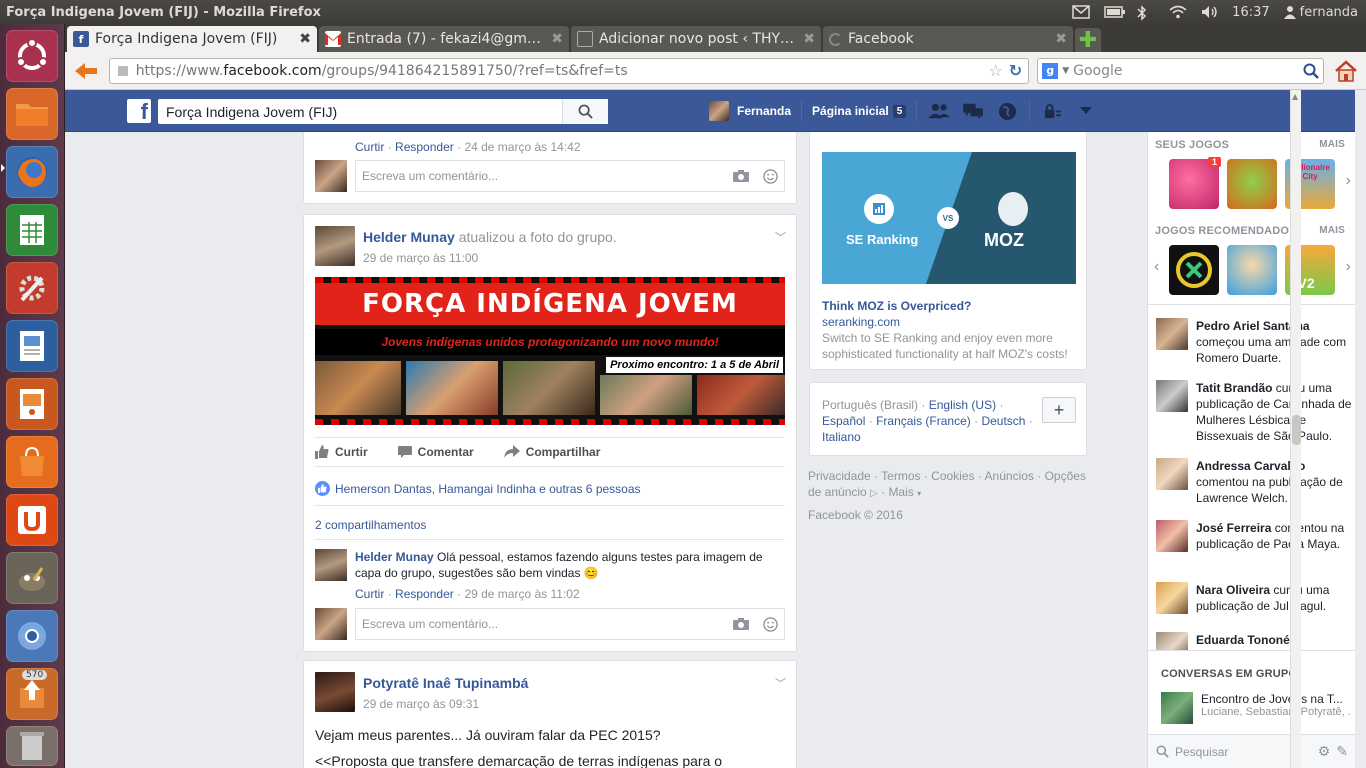 The height and width of the screenshot is (768, 1366). Describe the element at coordinates (1250, 12) in the screenshot. I see `clock: 16:37` at that location.